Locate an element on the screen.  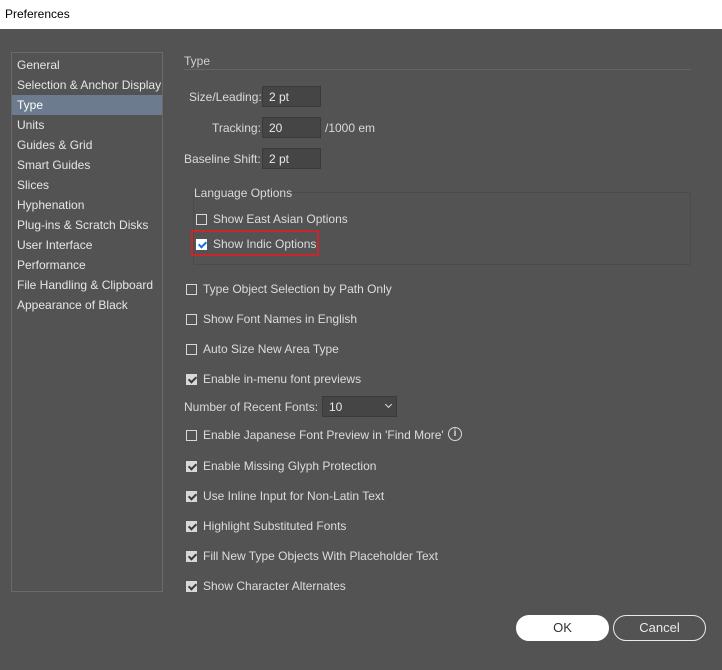
sidebar-item-selection-anchor-display: Selection & Anchor Display is located at coordinates (87, 85).